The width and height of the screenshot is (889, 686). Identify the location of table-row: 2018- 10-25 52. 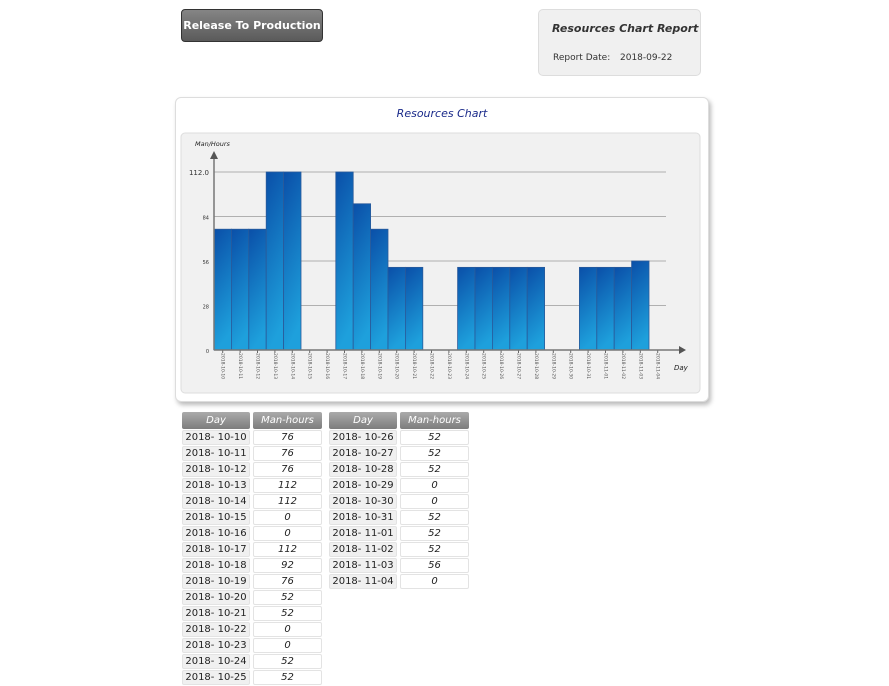
(252, 677).